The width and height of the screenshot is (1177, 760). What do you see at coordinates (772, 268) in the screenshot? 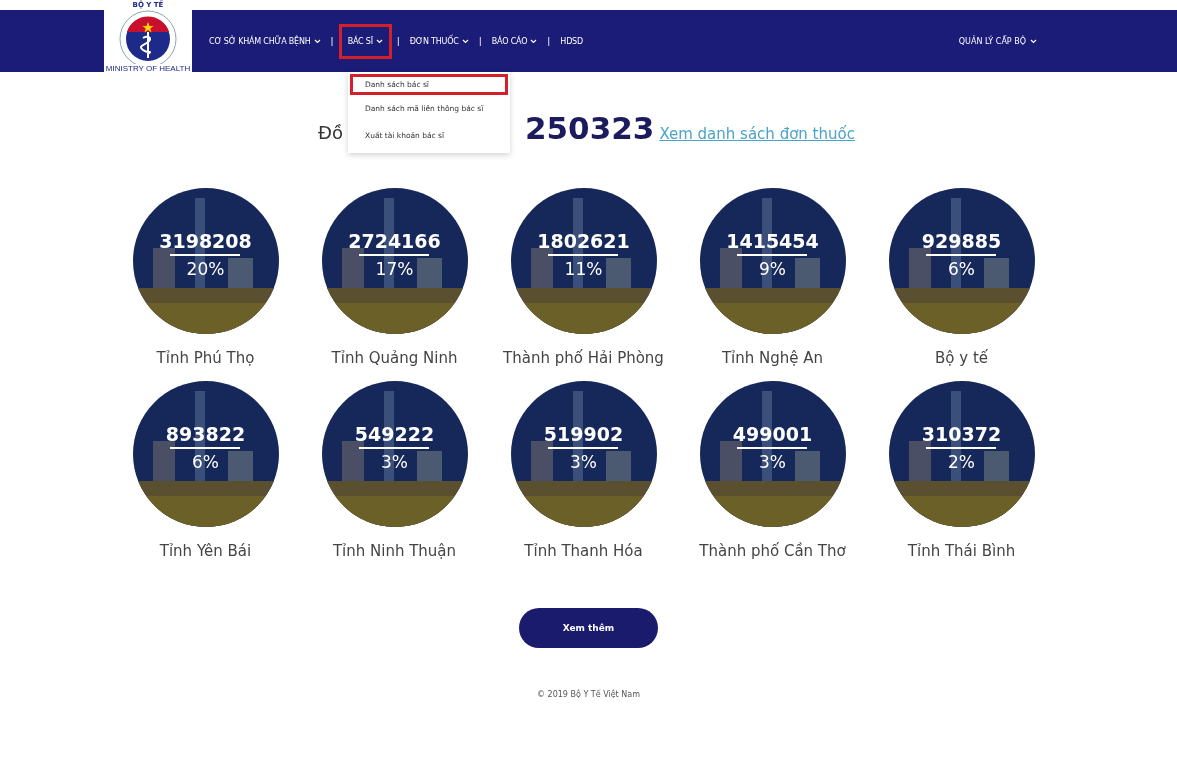
I see `stat-percent: 9%` at bounding box center [772, 268].